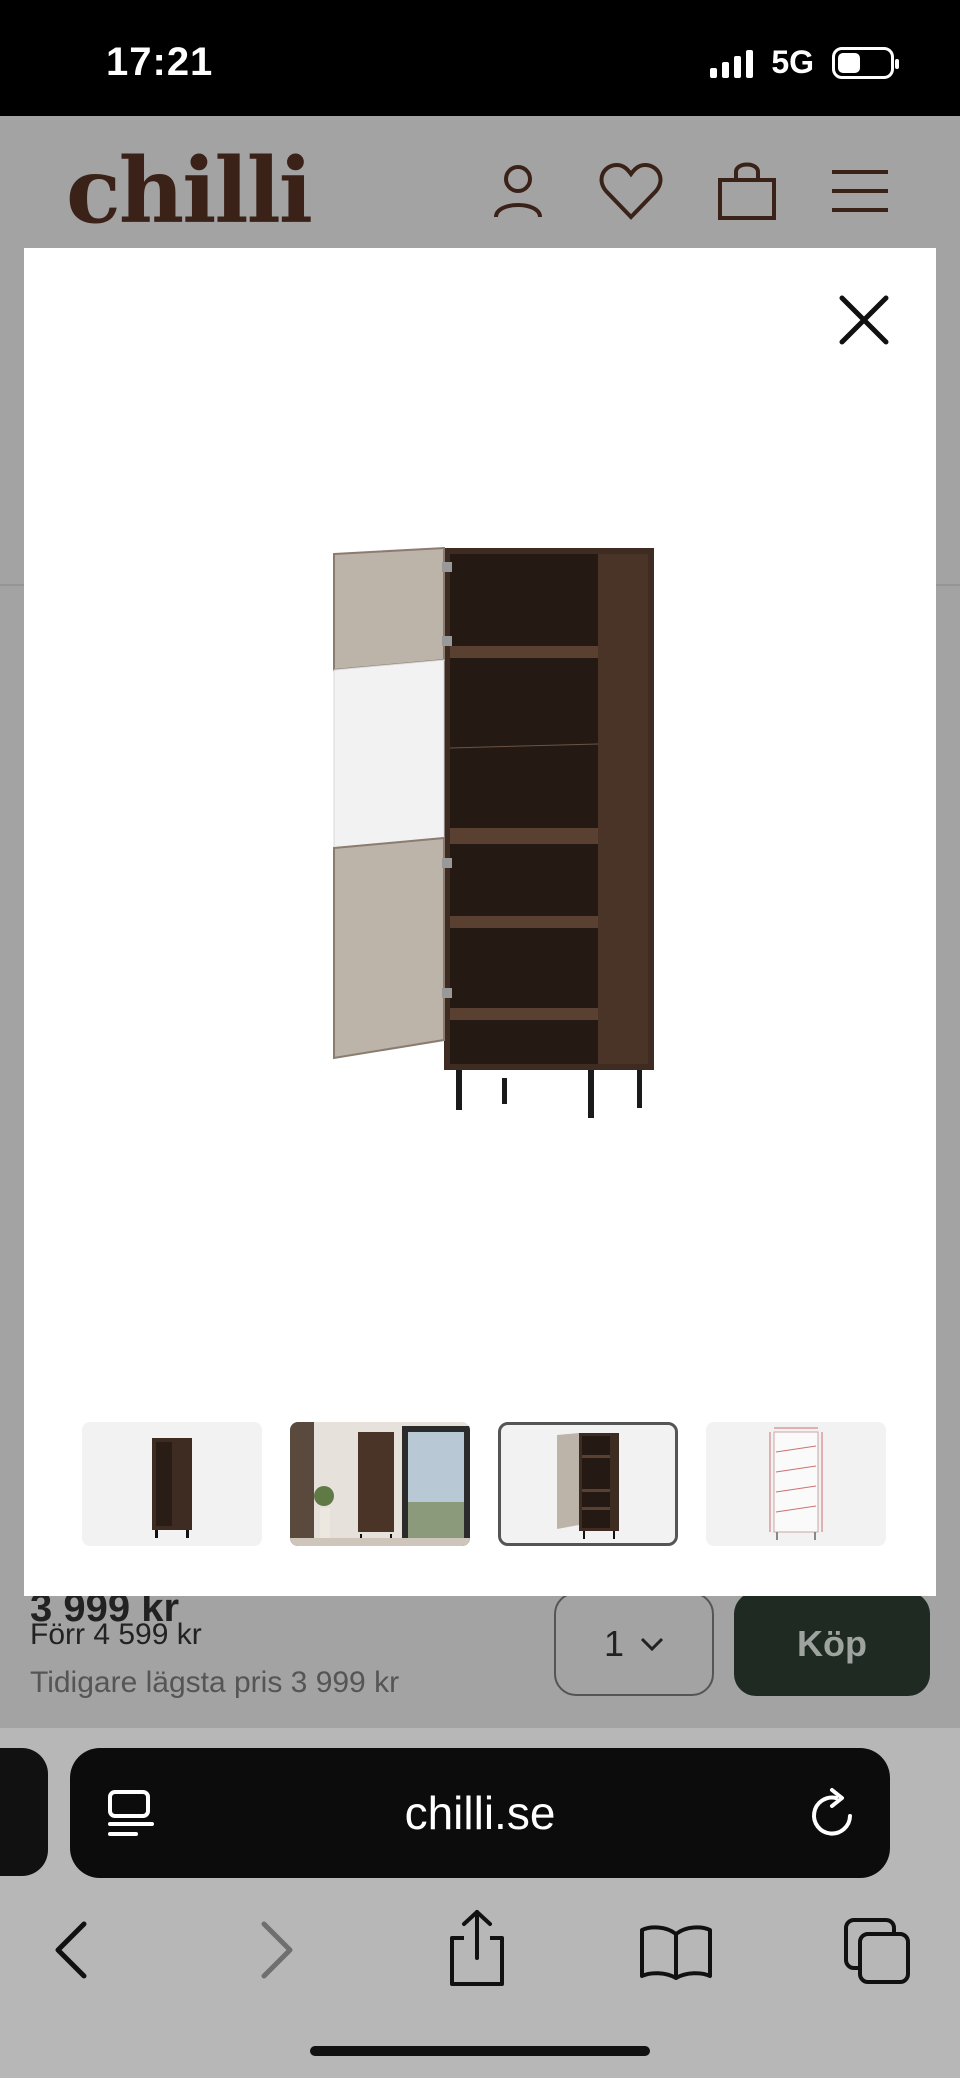 This screenshot has width=960, height=2078. I want to click on quantity-select: 1, so click(634, 1644).